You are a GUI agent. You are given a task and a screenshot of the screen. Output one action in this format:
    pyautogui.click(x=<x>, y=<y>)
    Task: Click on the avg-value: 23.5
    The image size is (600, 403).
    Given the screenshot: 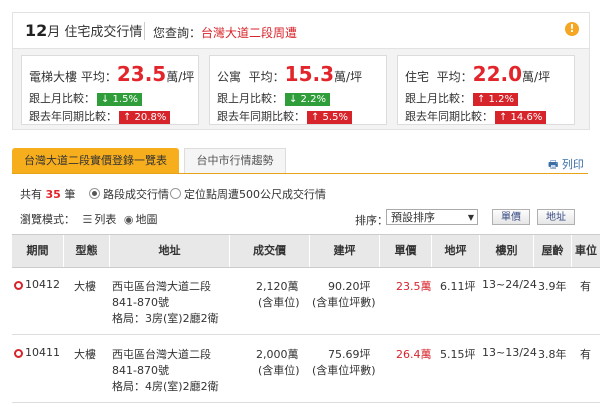 What is the action you would take?
    pyautogui.click(x=141, y=74)
    